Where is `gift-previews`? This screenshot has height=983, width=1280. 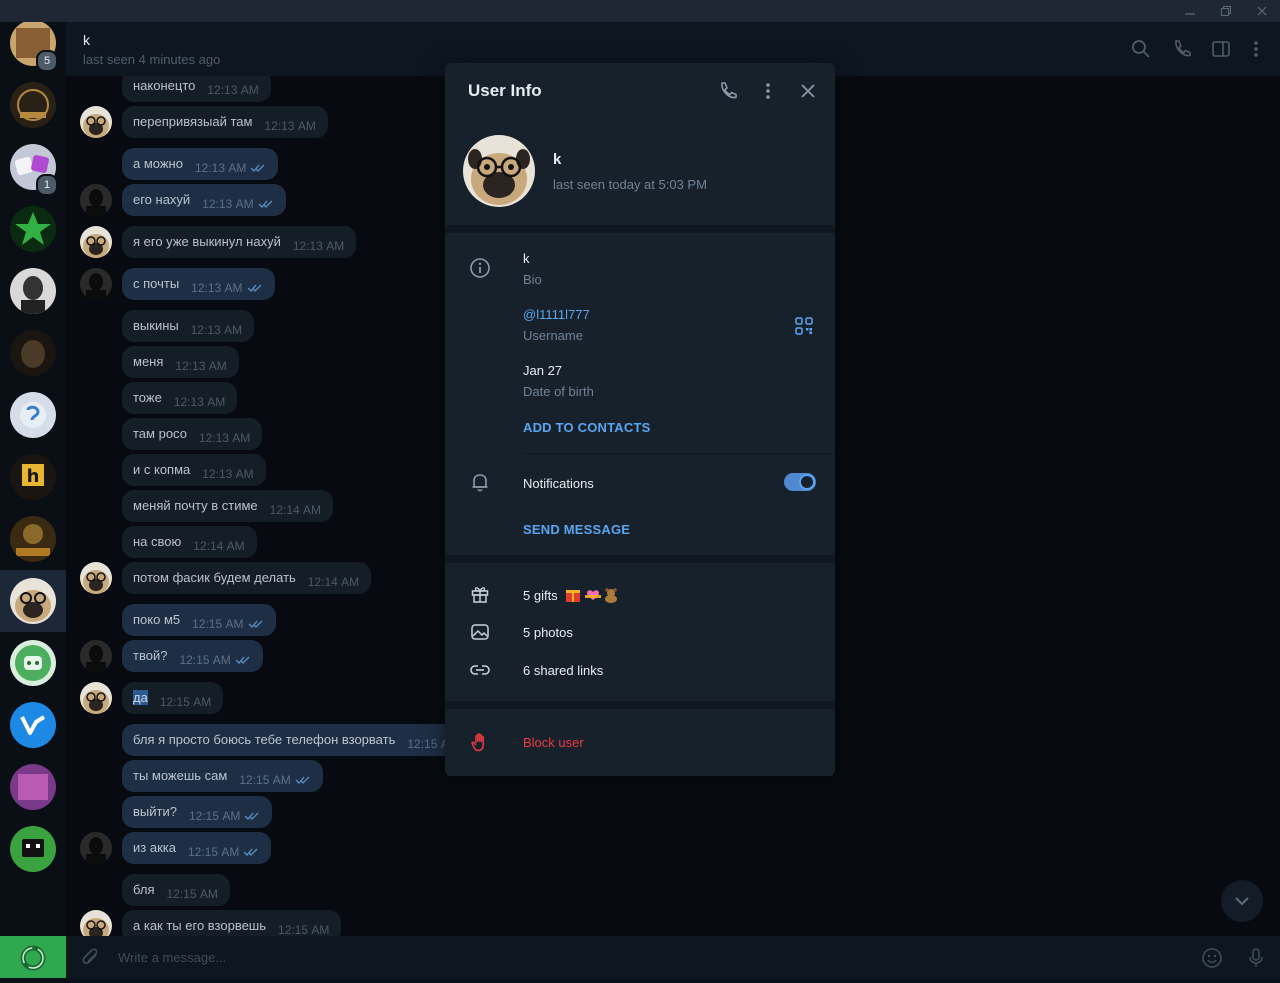
gift-previews is located at coordinates (593, 596).